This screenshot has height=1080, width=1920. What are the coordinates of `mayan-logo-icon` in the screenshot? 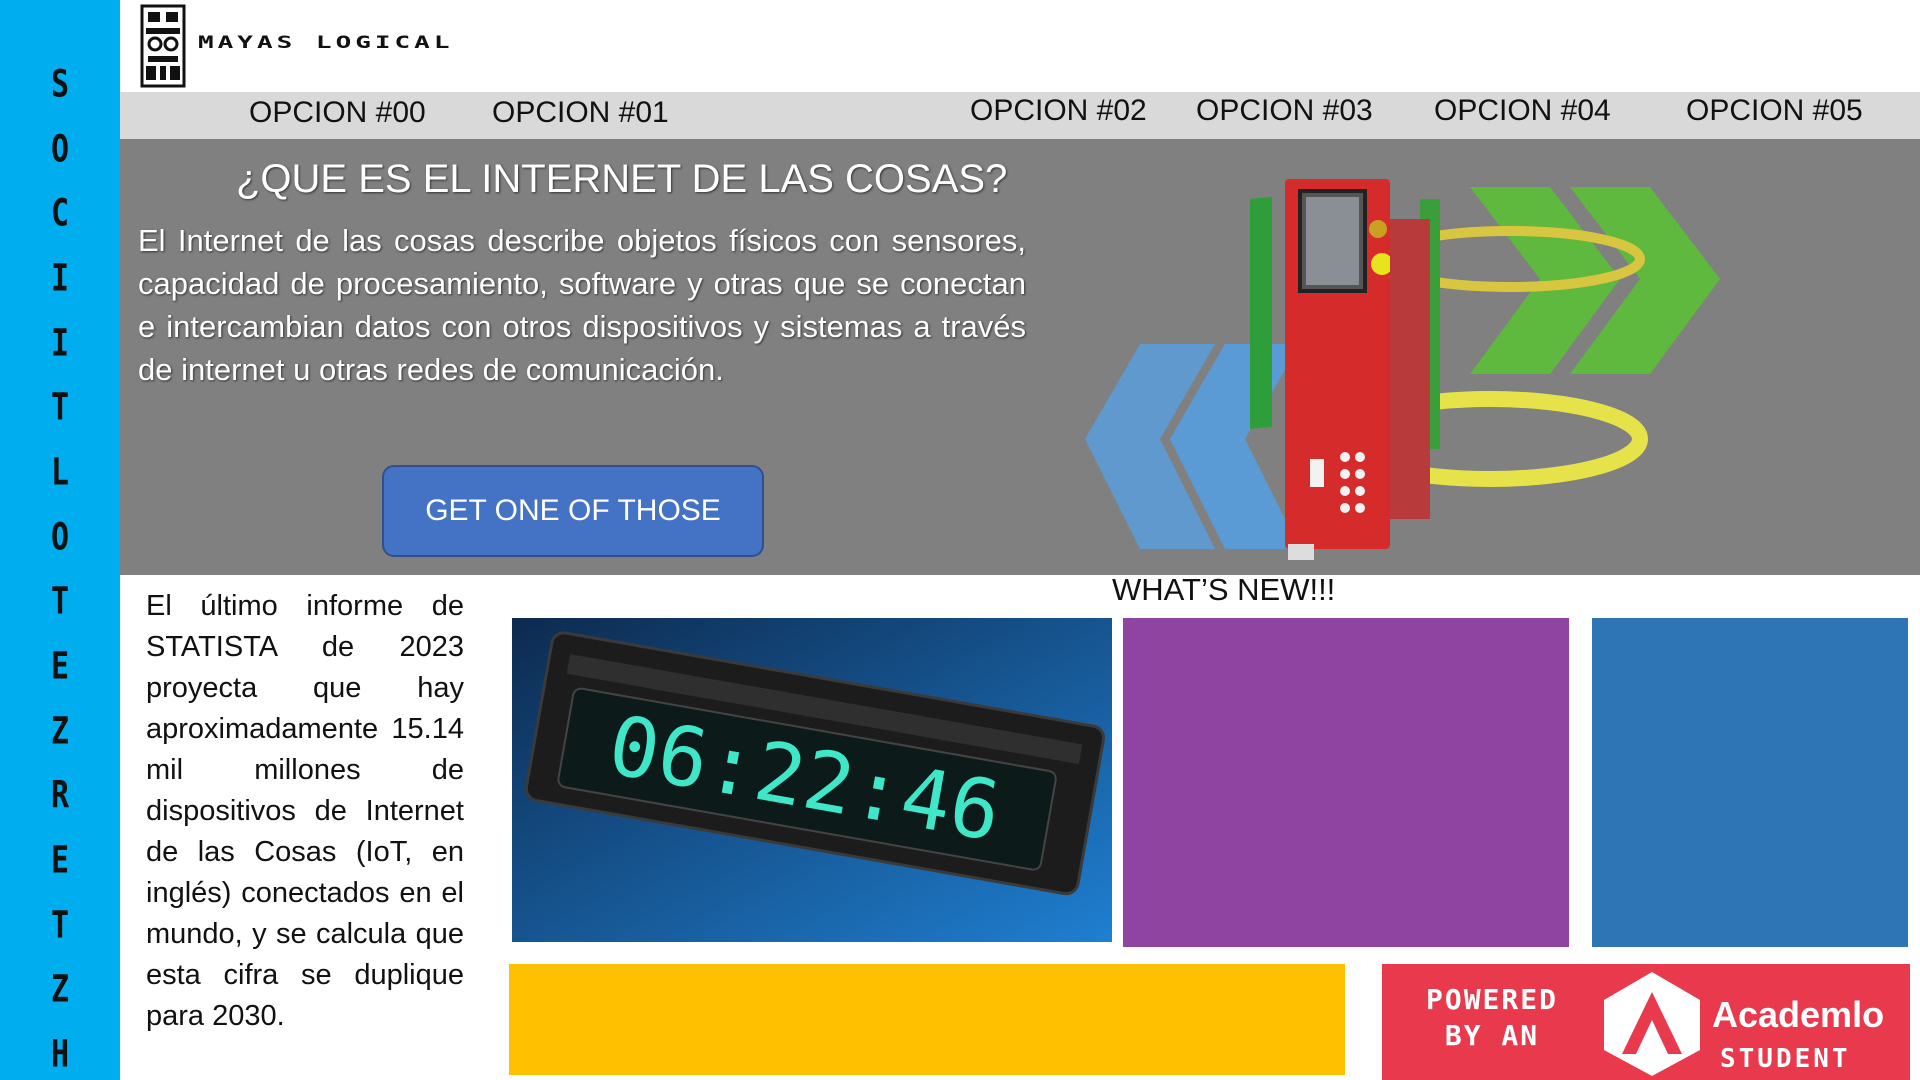 It's located at (163, 46).